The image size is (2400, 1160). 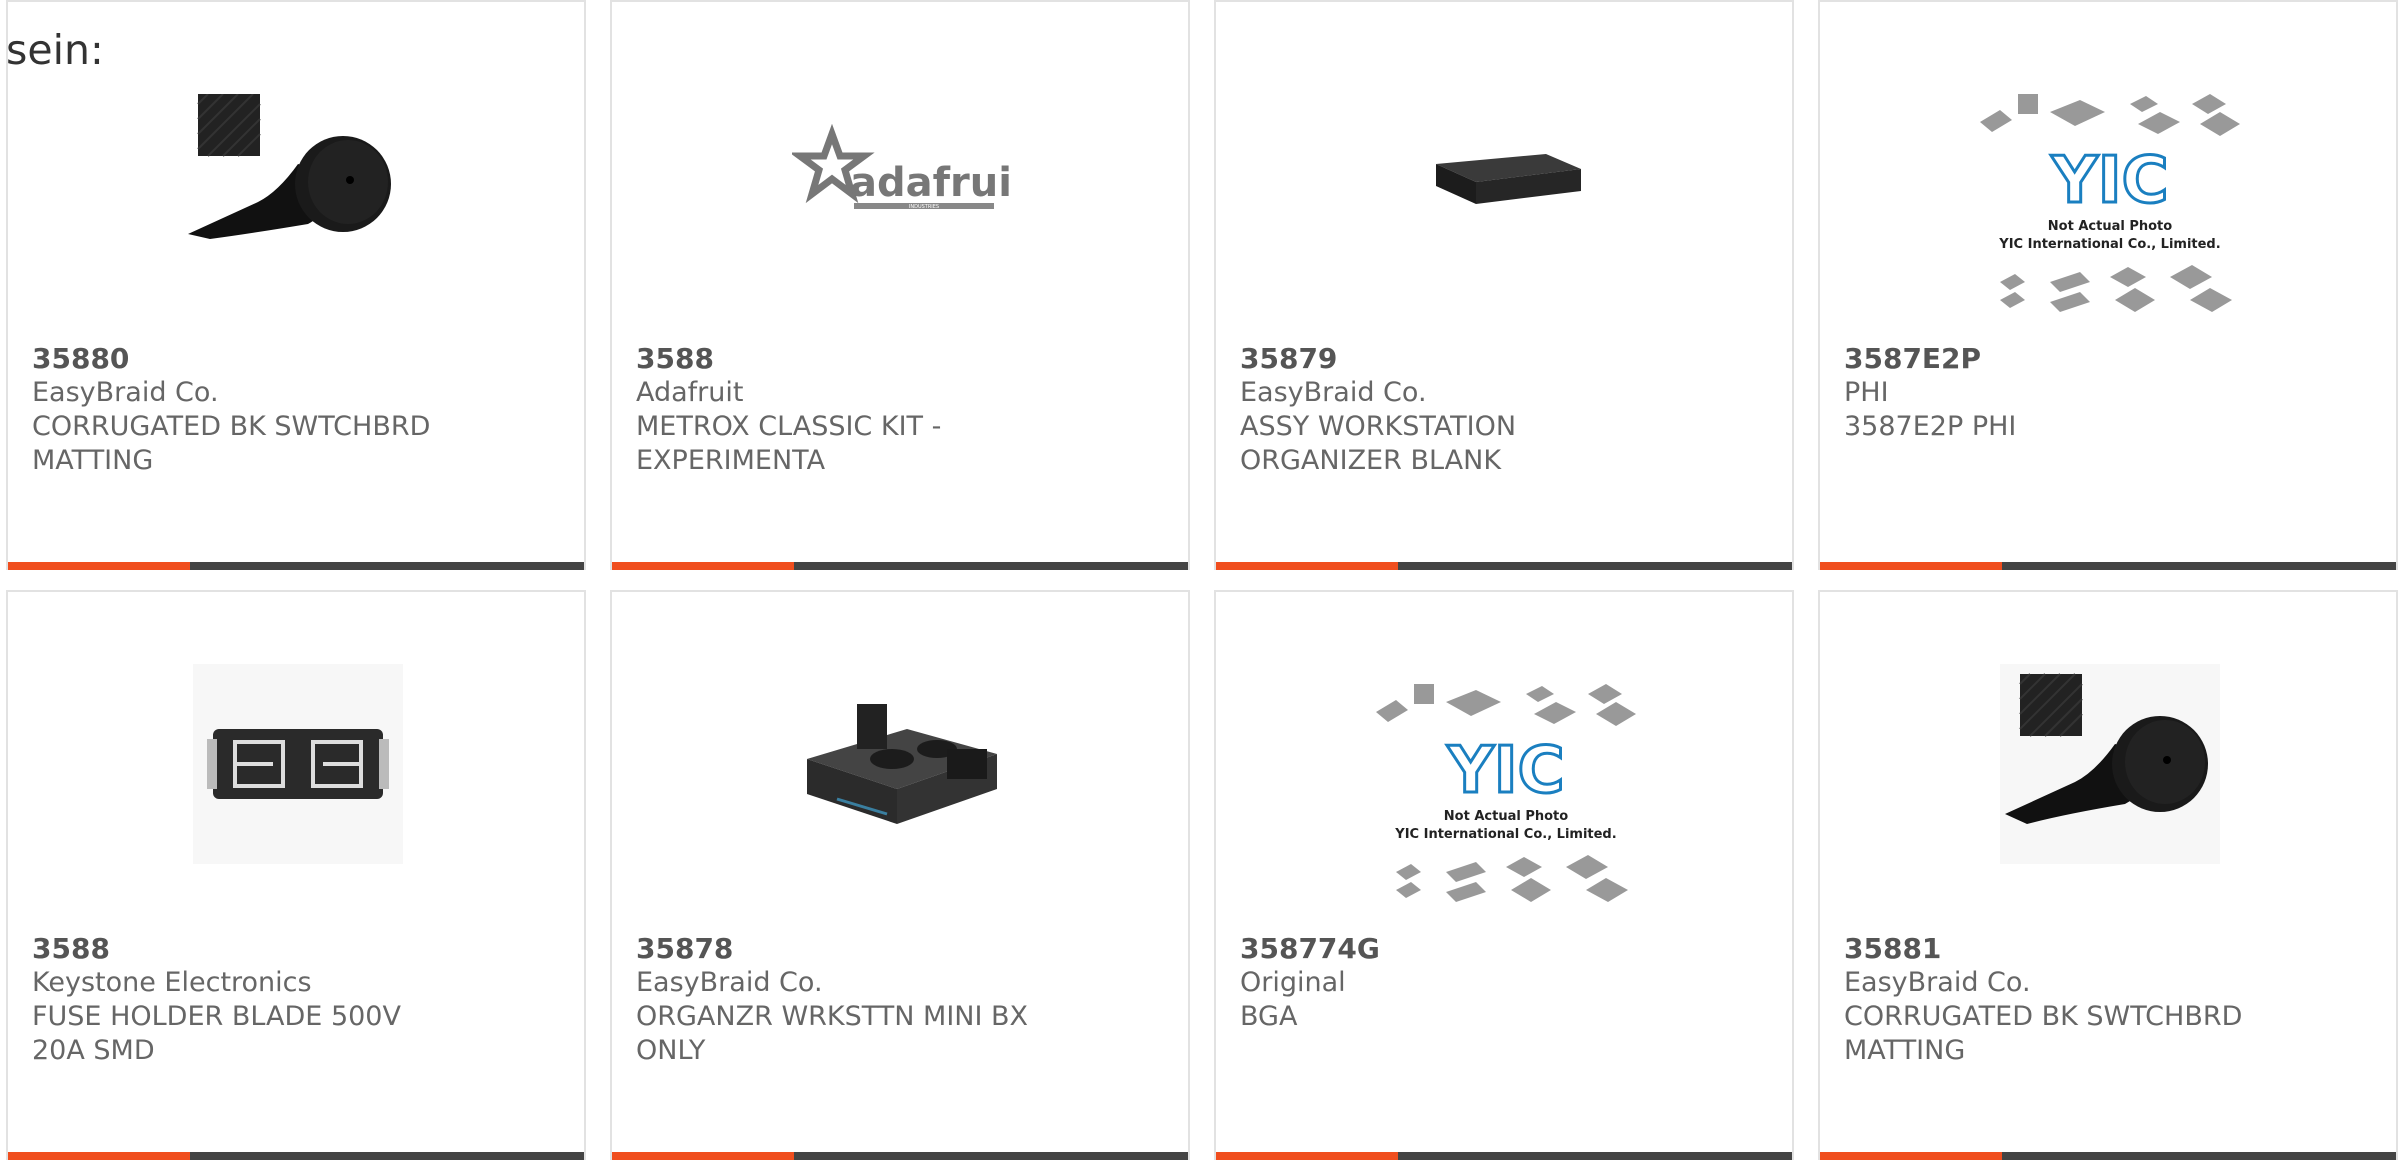 I want to click on manufacturer: PHI, so click(x=1866, y=392).